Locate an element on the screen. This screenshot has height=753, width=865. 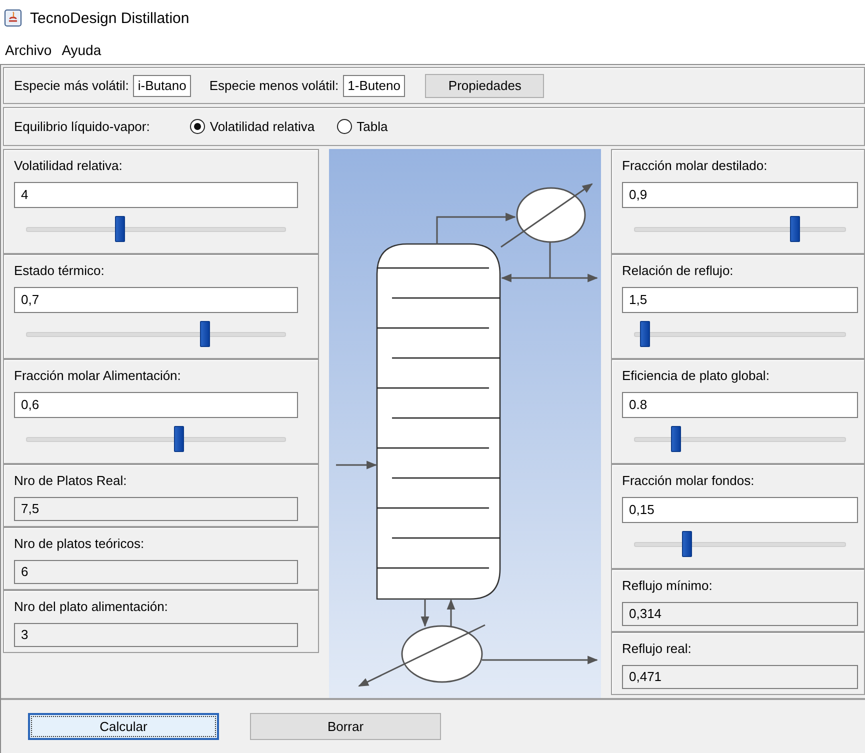
input-field: i-Butano is located at coordinates (162, 85).